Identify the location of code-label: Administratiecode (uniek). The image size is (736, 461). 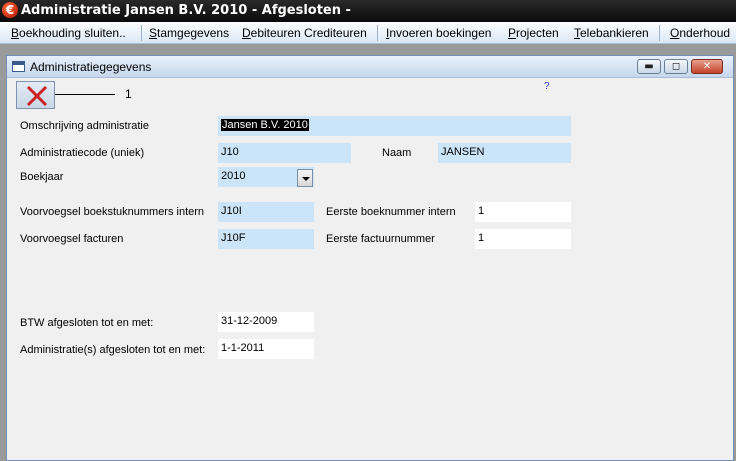
(82, 153).